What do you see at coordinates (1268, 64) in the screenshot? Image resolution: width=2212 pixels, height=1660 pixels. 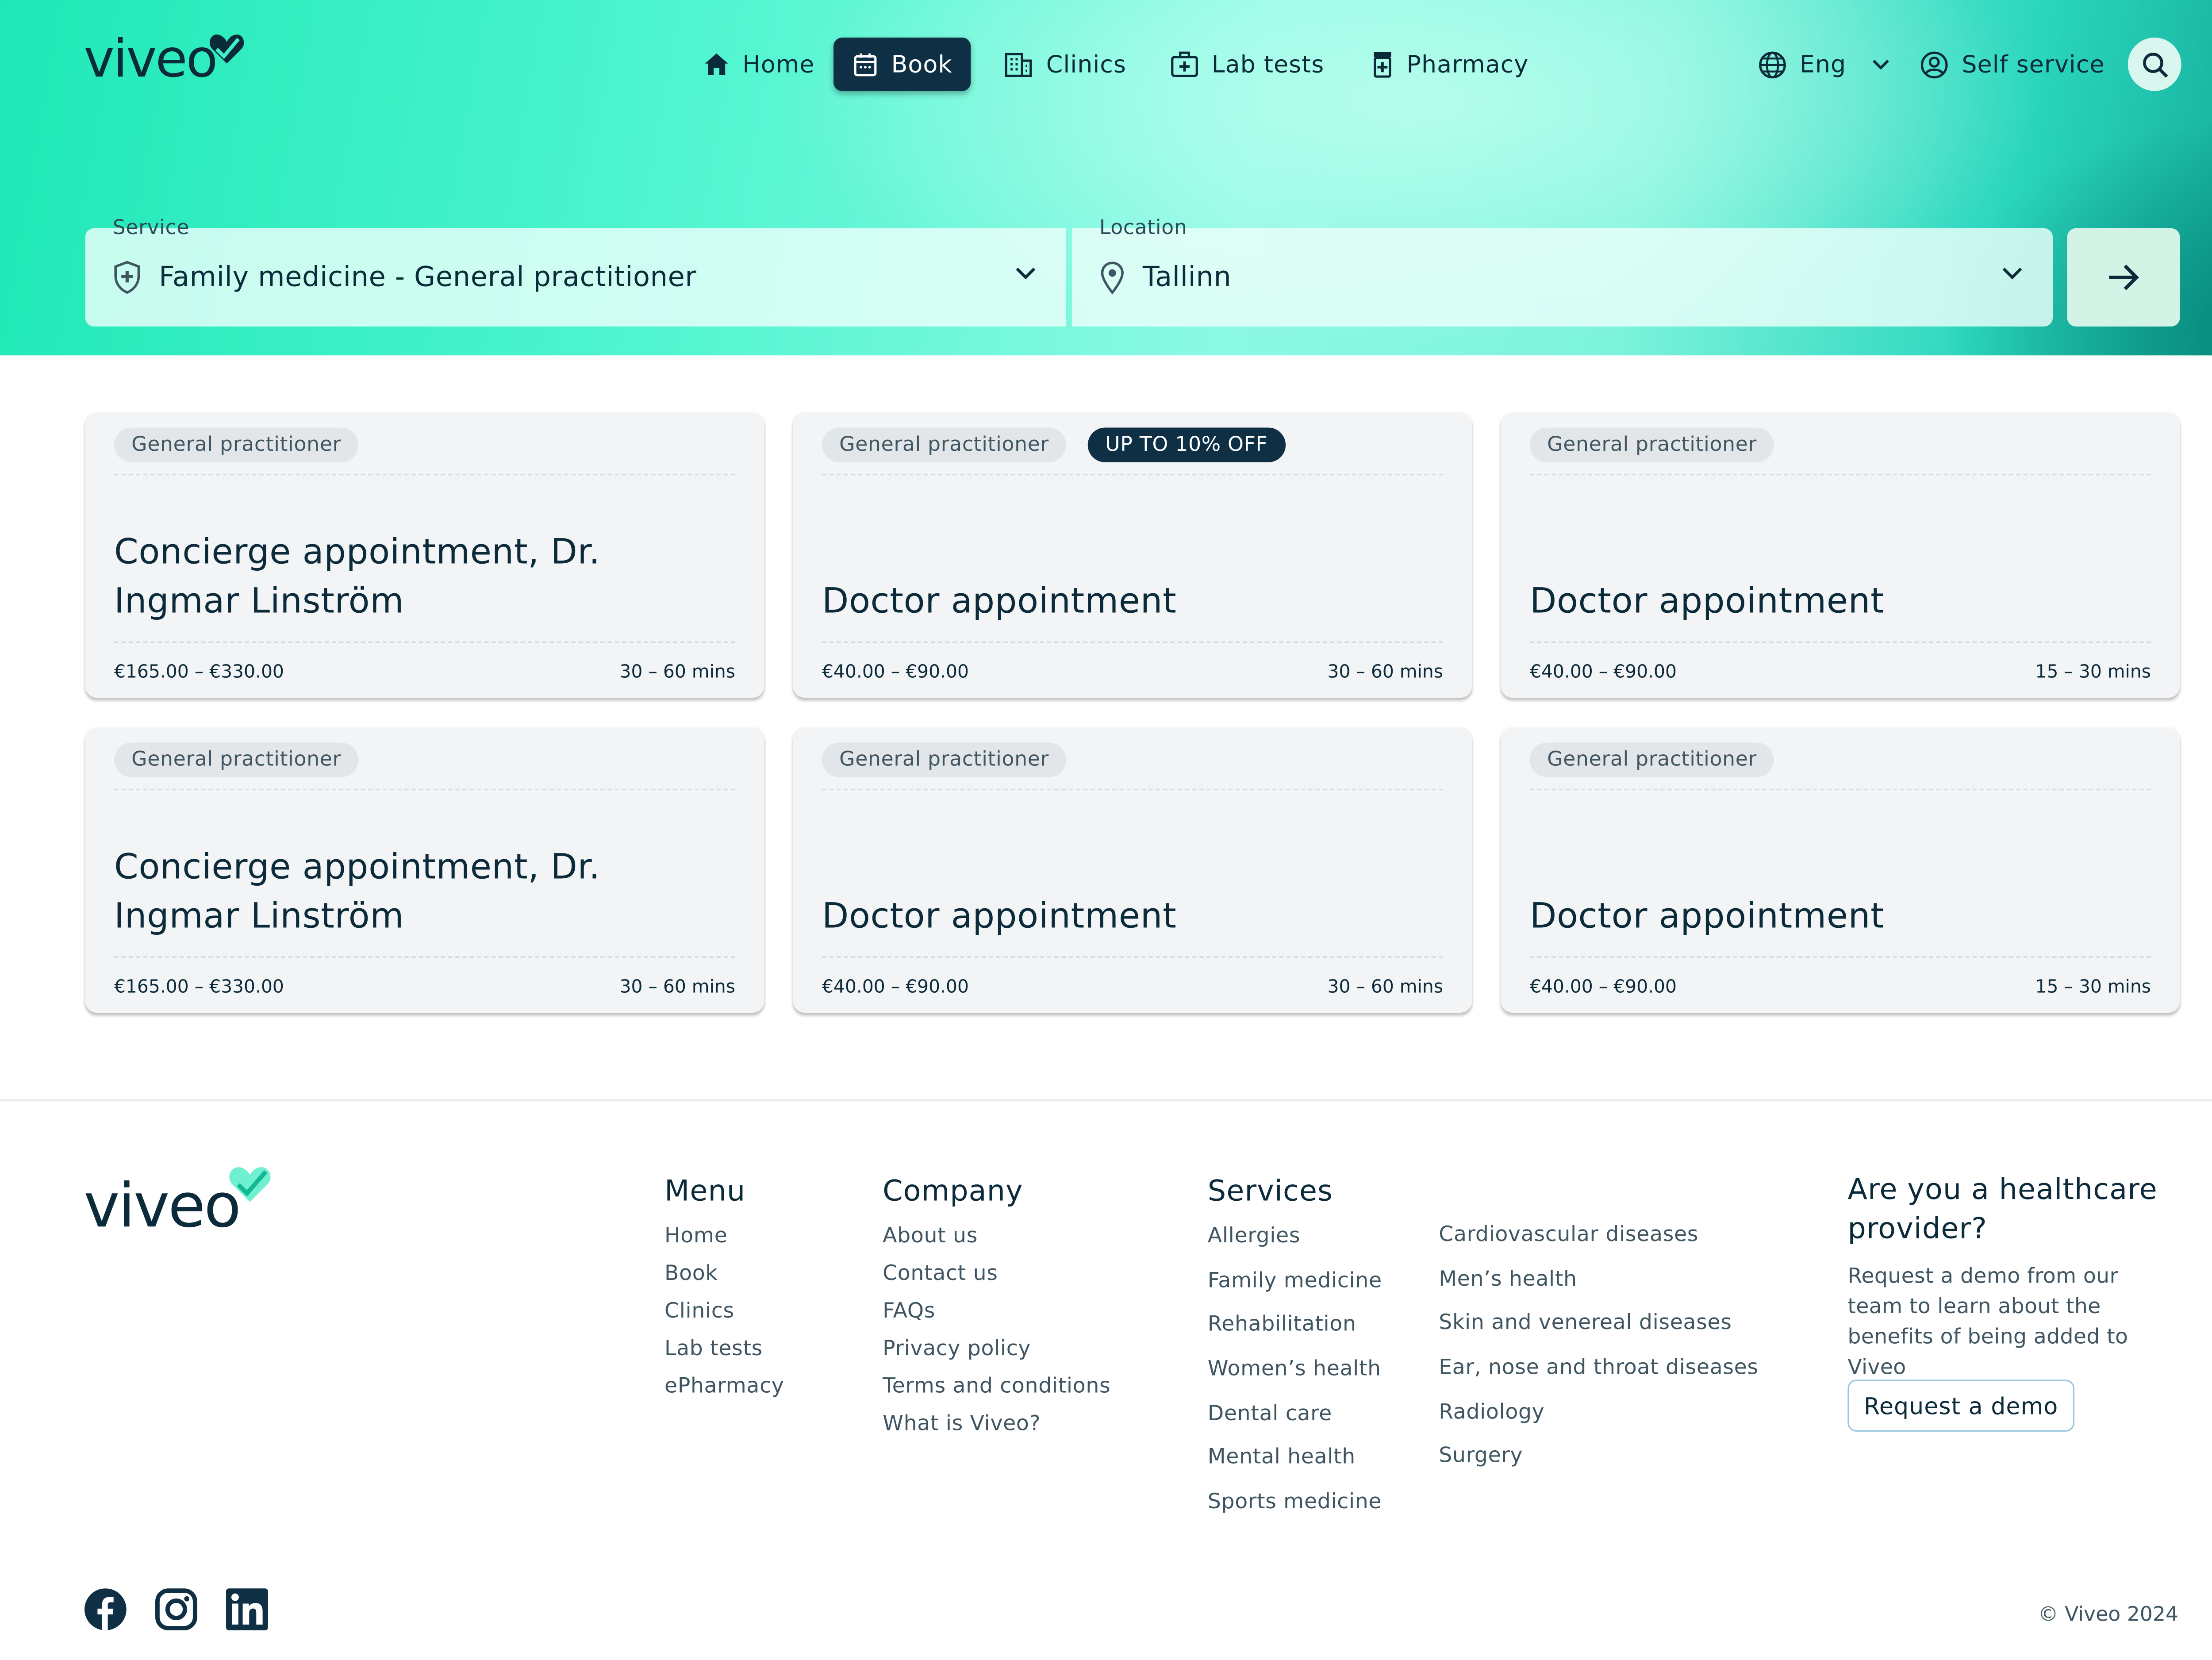 I see `nav-lab-tests-label: Lab tests` at bounding box center [1268, 64].